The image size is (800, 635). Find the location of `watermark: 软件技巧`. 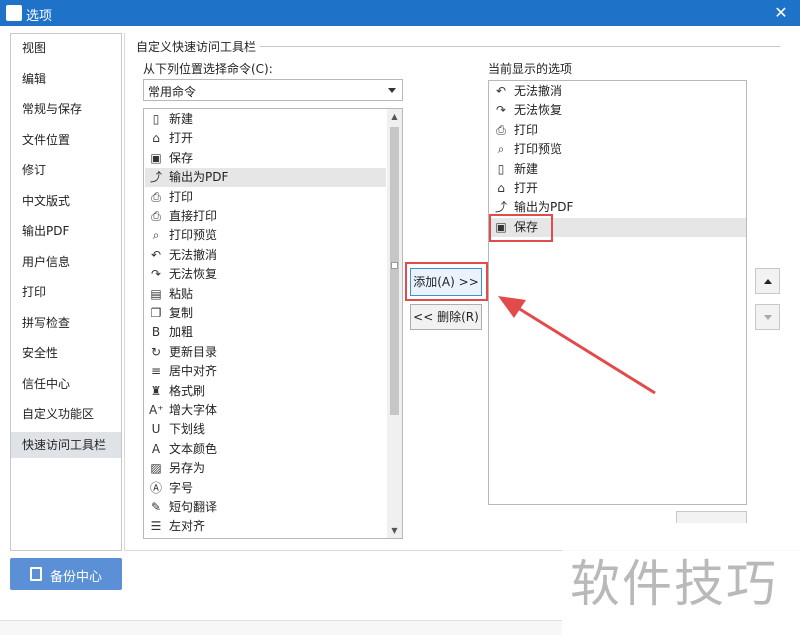

watermark: 软件技巧 is located at coordinates (681, 584).